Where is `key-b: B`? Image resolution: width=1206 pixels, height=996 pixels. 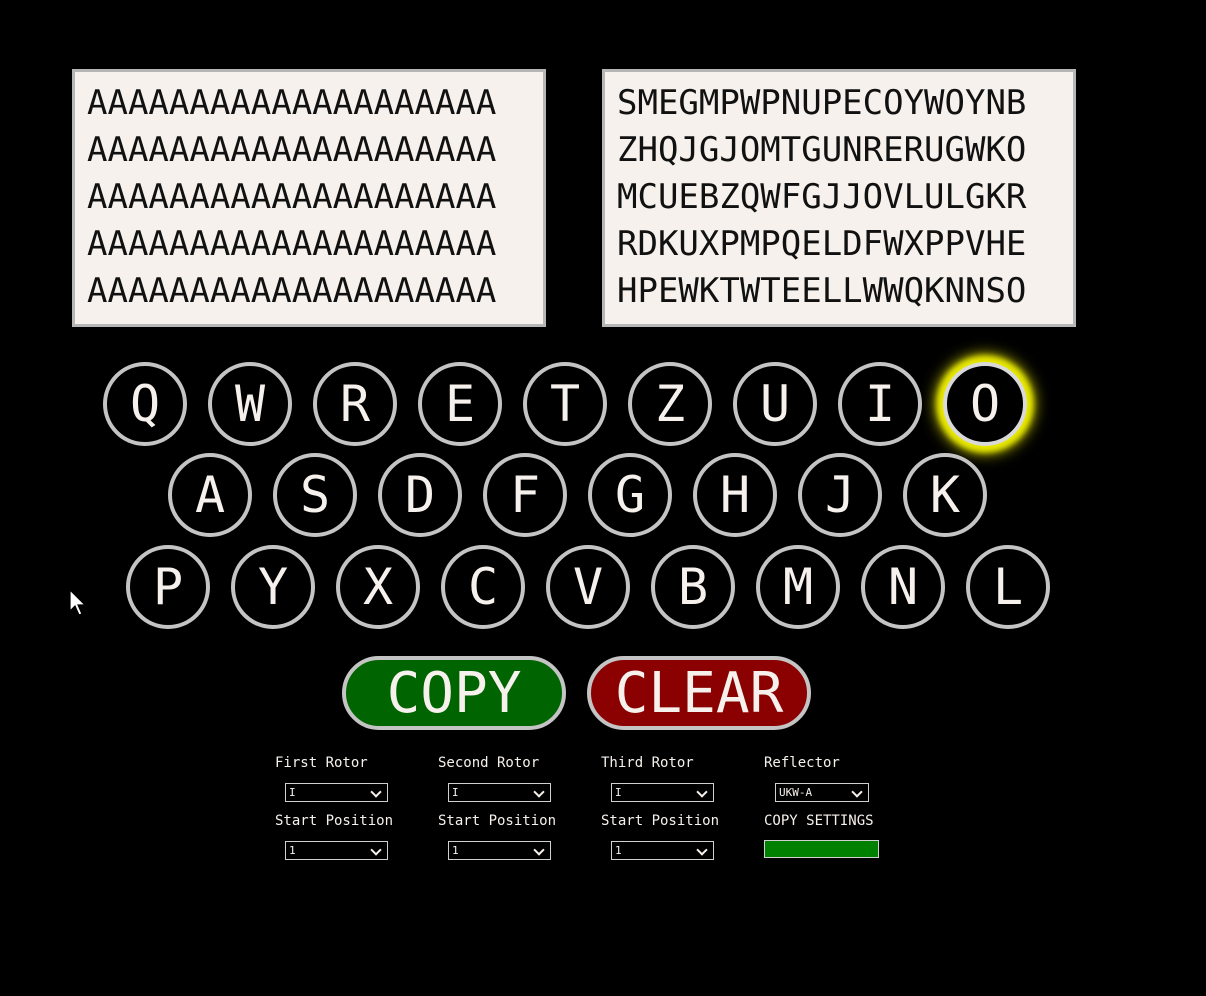
key-b: B is located at coordinates (693, 587).